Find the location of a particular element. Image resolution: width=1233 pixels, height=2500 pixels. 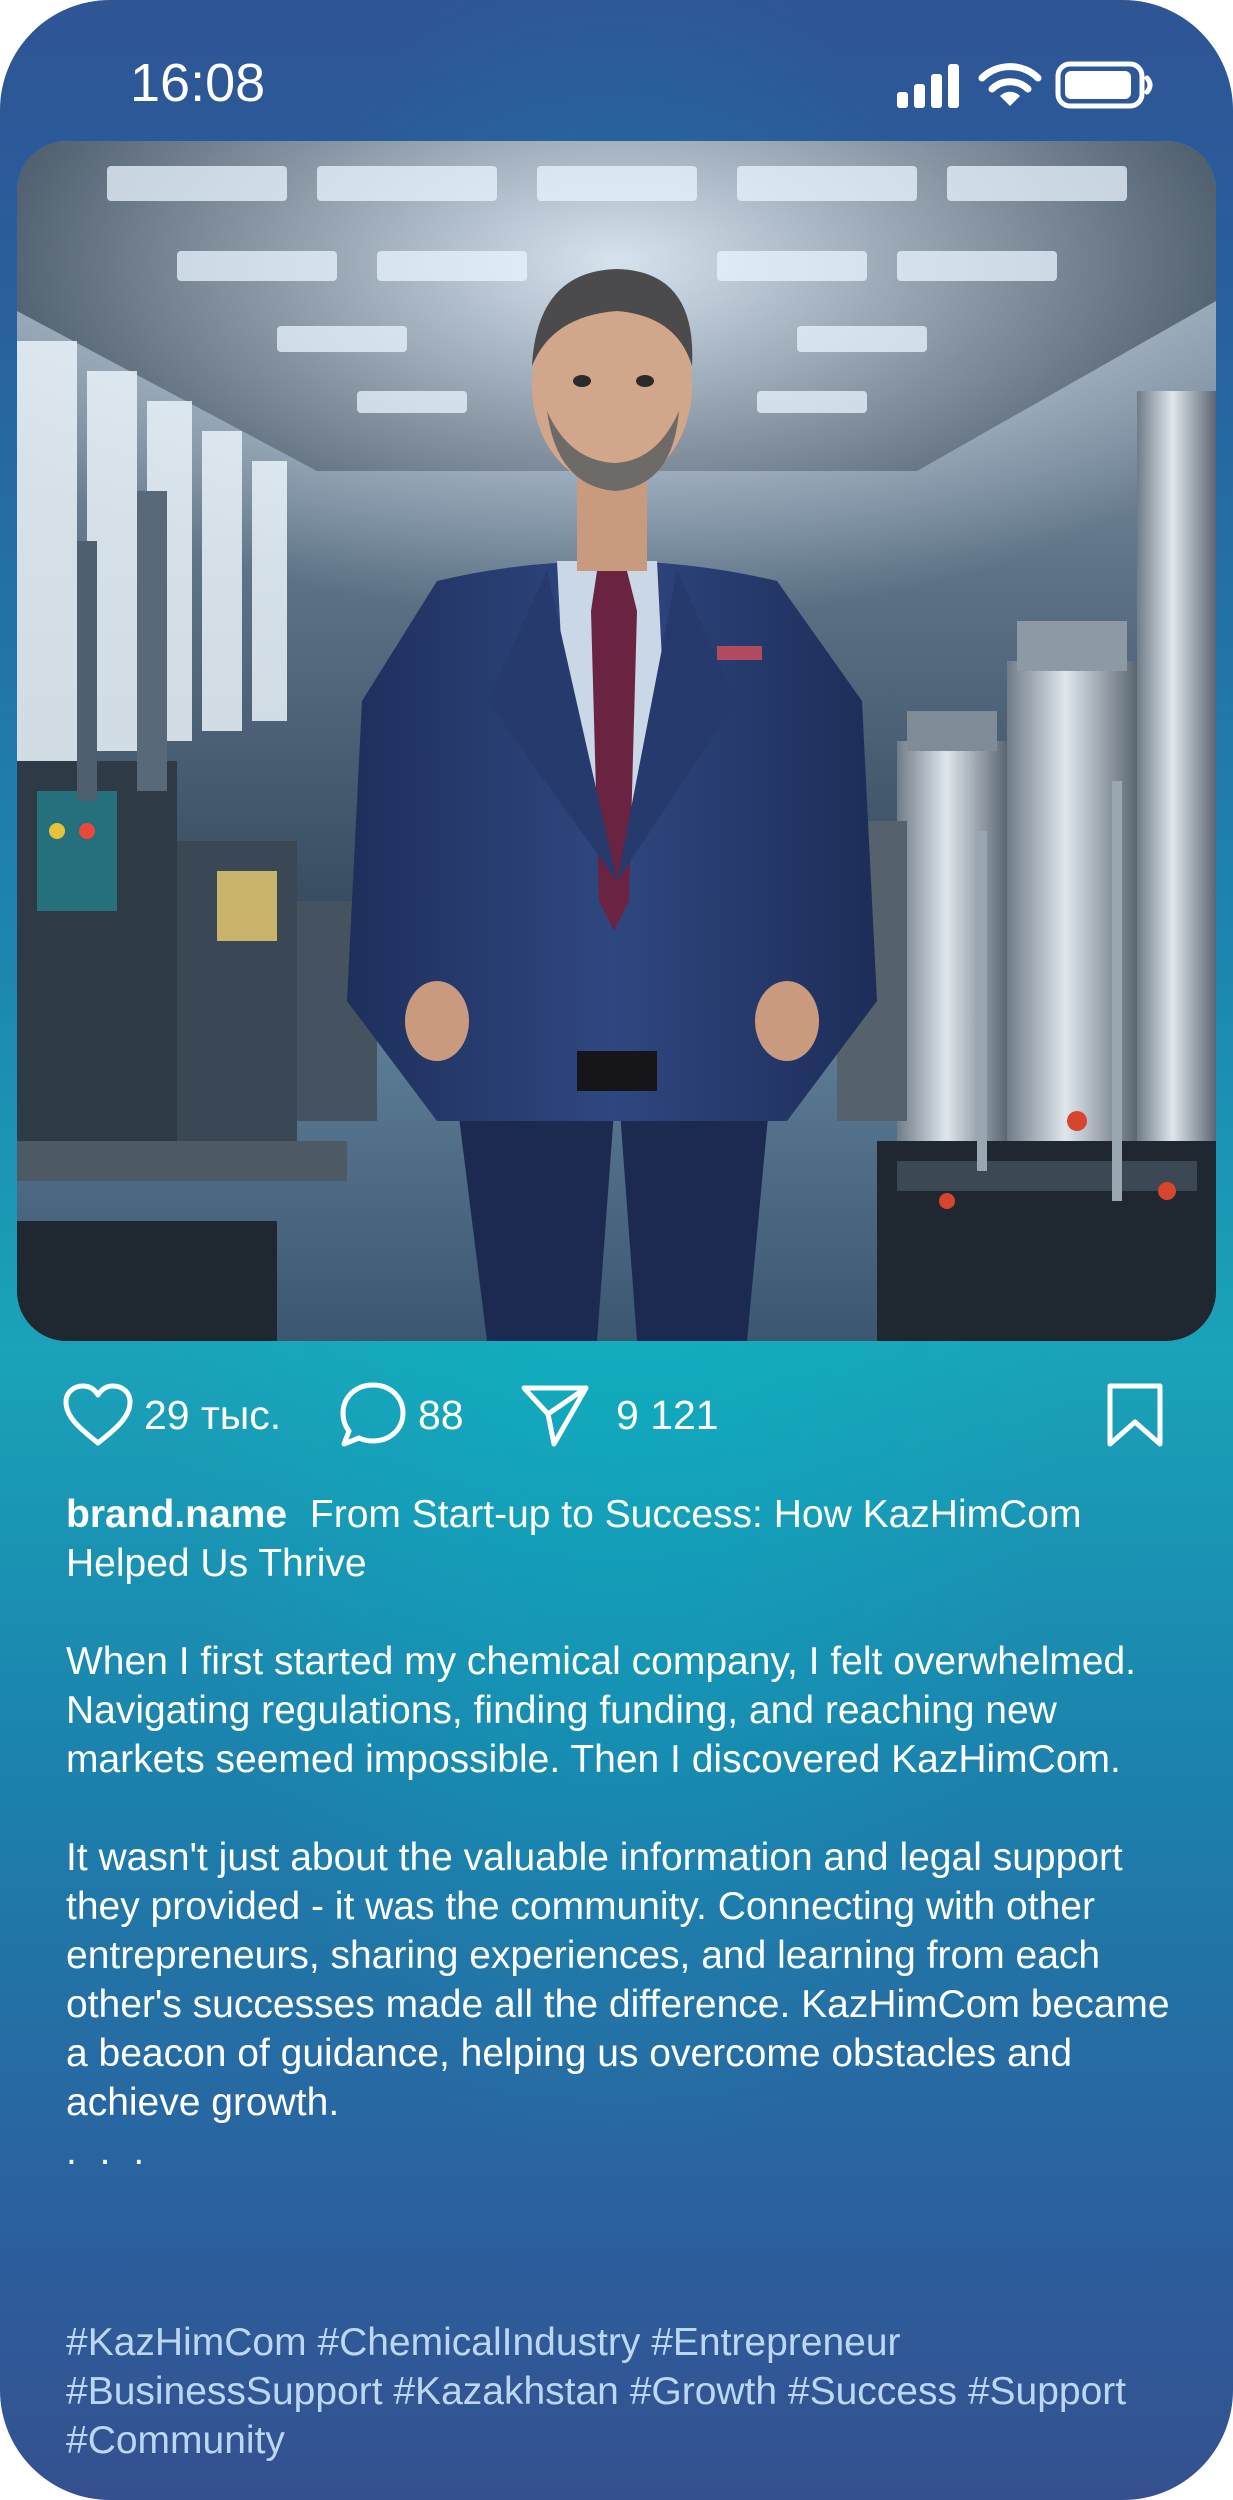

heart-icon is located at coordinates (98, 1414).